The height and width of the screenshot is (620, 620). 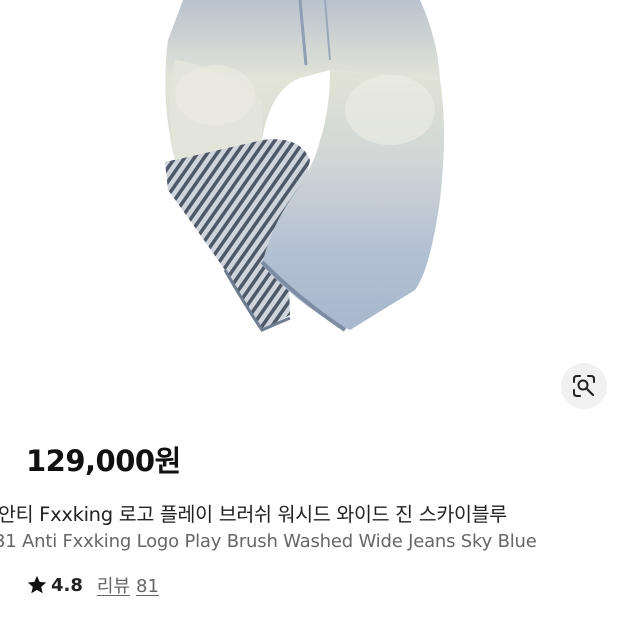 What do you see at coordinates (103, 461) in the screenshot?
I see `product-price: 129,000원` at bounding box center [103, 461].